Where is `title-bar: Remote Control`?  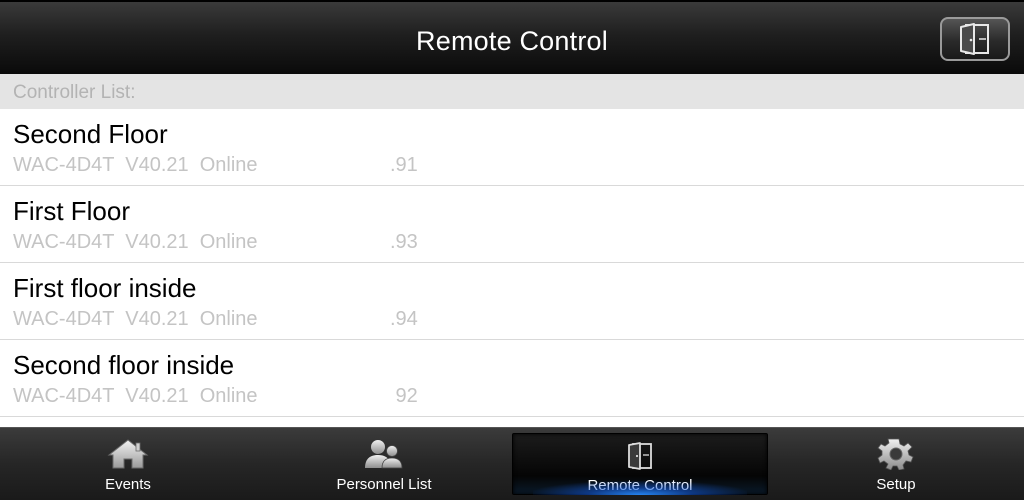 title-bar: Remote Control is located at coordinates (512, 37).